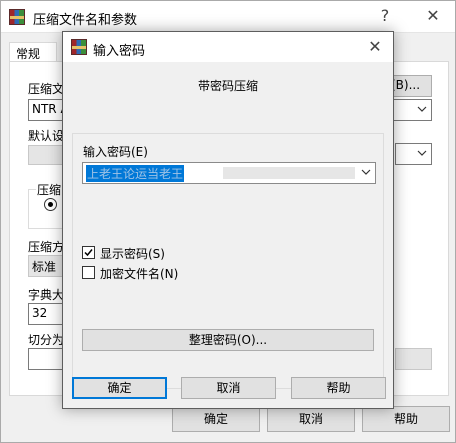 The width and height of the screenshot is (456, 443). What do you see at coordinates (135, 173) in the screenshot?
I see `password-value: 上老王论运当老王` at bounding box center [135, 173].